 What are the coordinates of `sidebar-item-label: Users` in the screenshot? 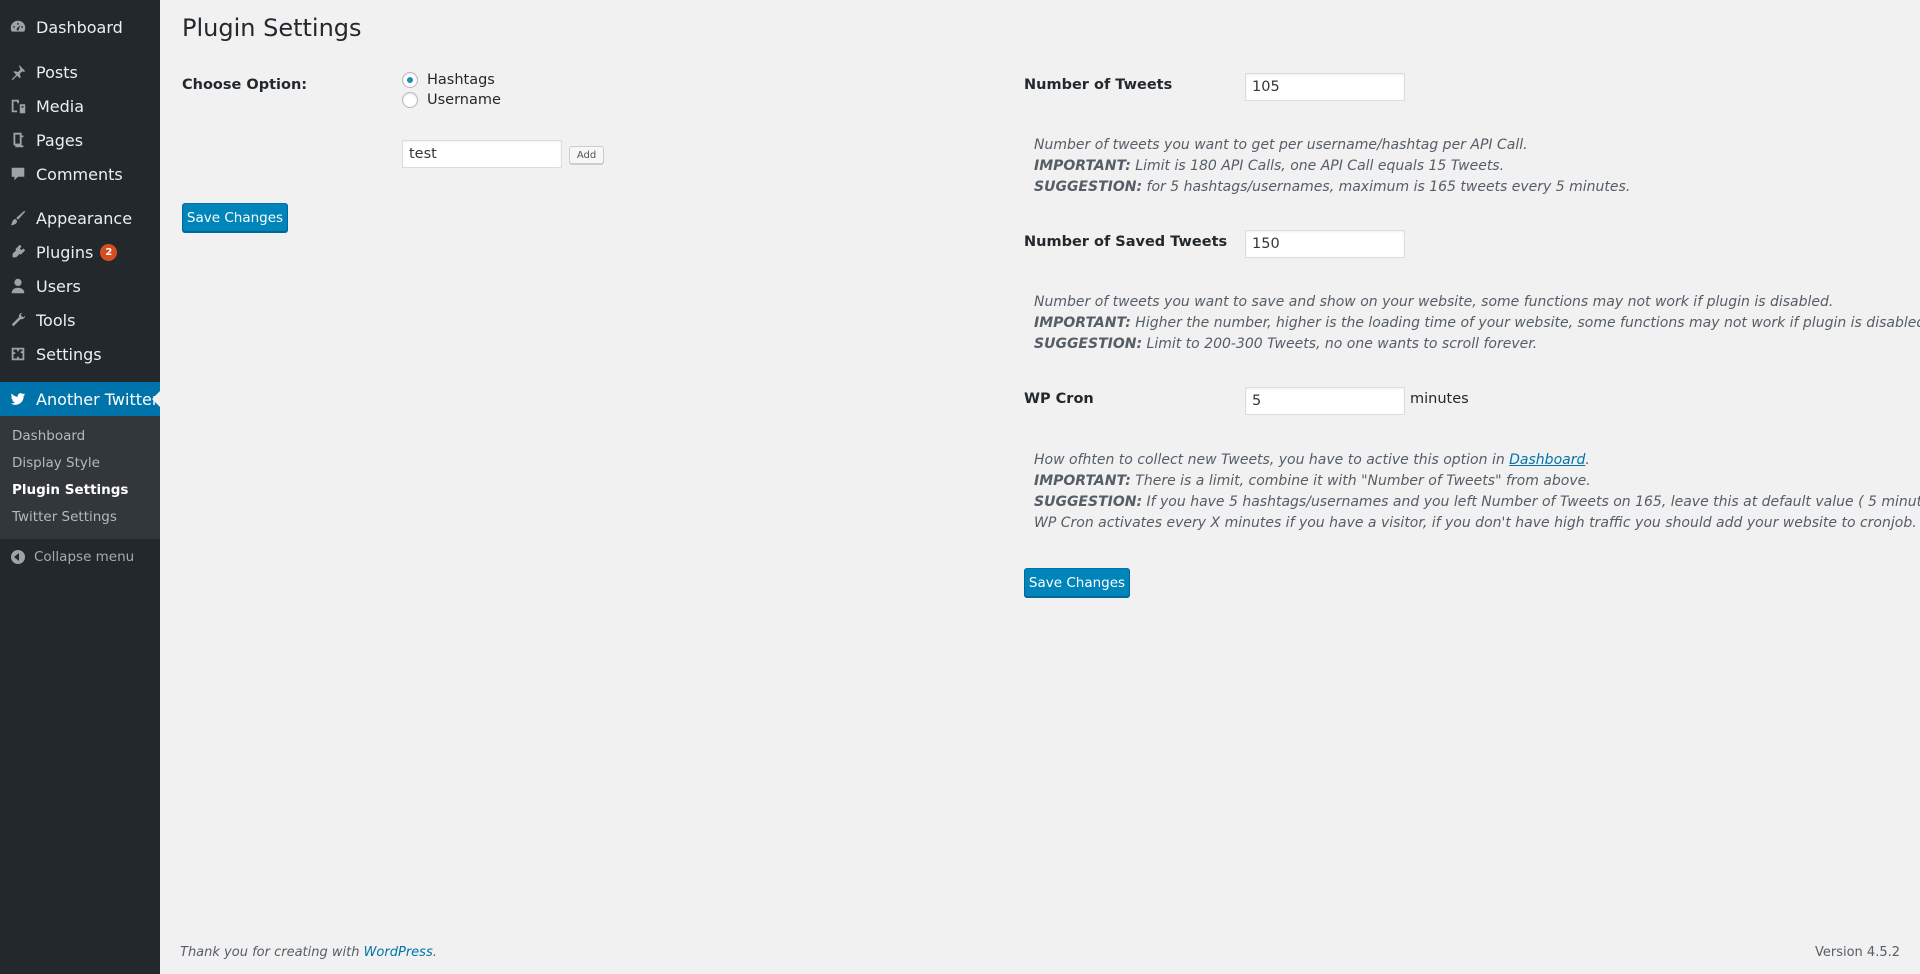 It's located at (58, 286).